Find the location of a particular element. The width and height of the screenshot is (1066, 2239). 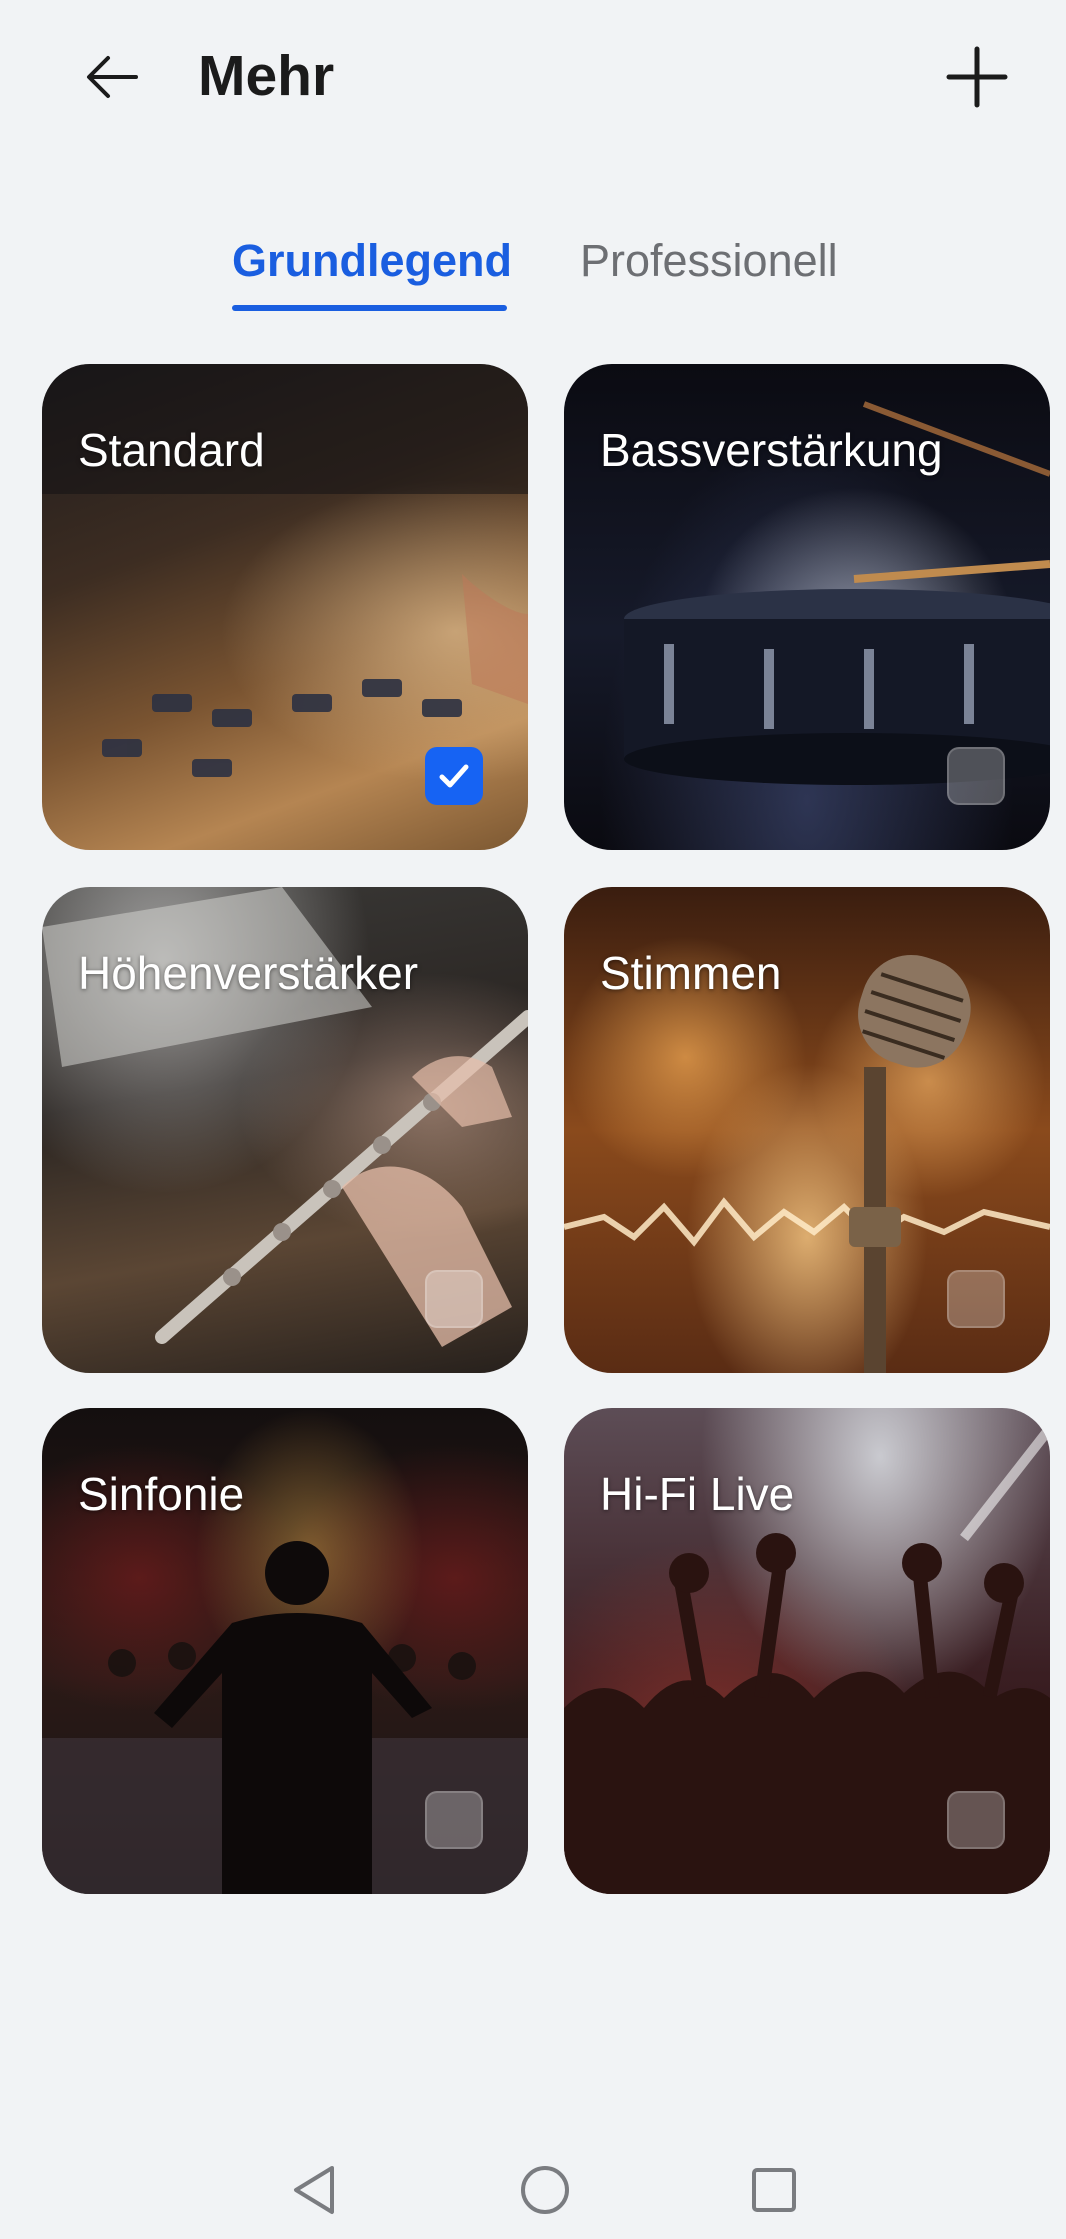

active-tab-indicator is located at coordinates (369, 308).